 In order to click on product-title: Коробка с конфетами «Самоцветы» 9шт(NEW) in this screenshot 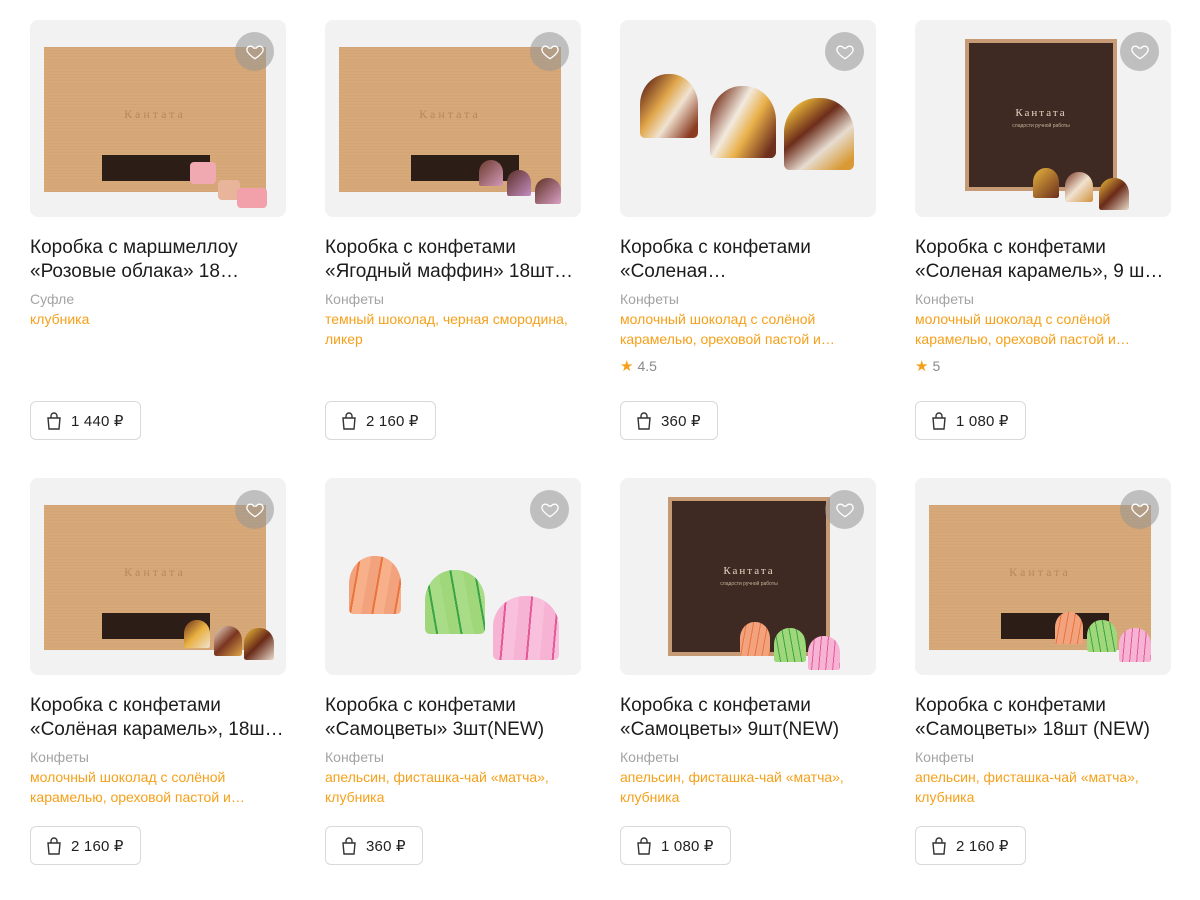, I will do `click(748, 718)`.